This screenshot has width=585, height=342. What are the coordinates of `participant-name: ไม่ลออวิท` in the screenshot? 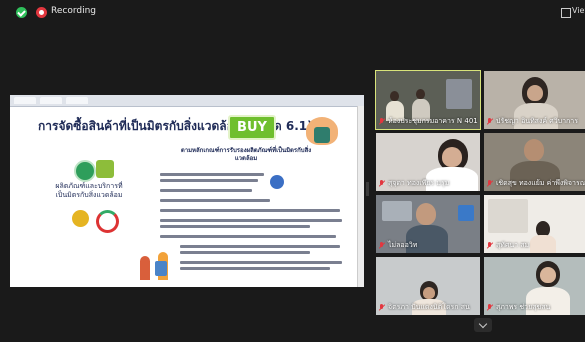 It's located at (403, 244).